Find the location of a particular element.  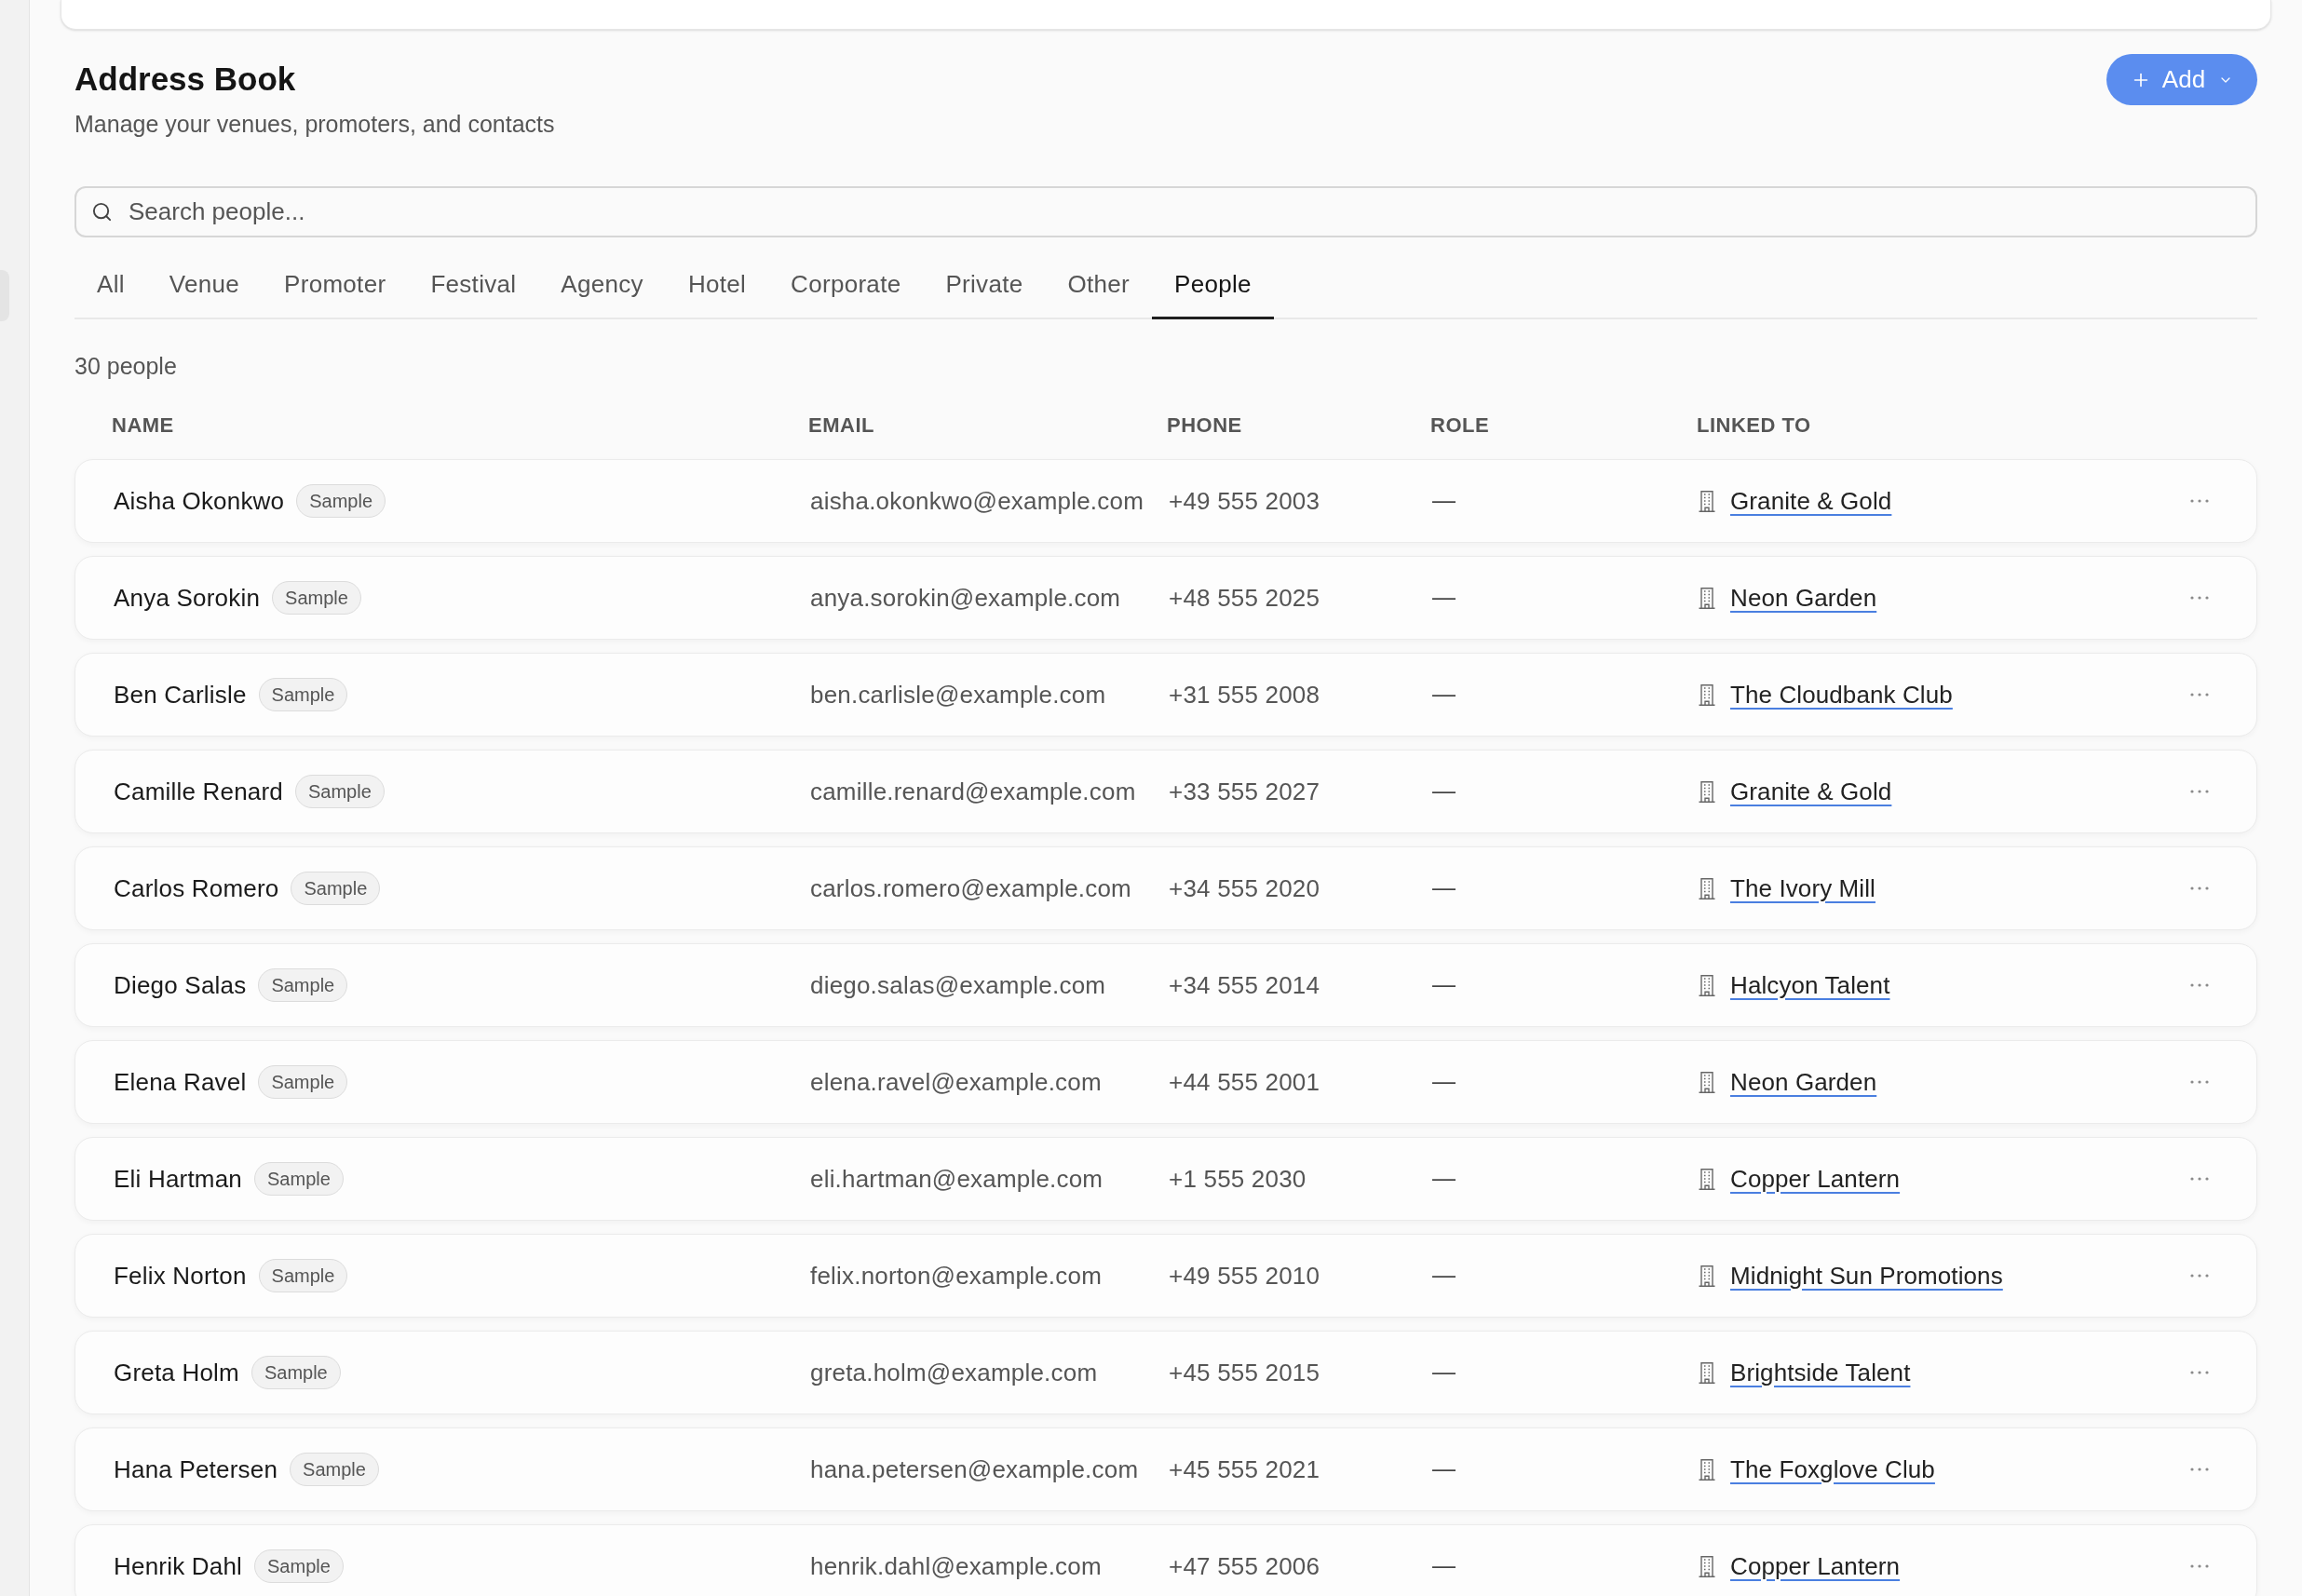

search-icon is located at coordinates (102, 212).